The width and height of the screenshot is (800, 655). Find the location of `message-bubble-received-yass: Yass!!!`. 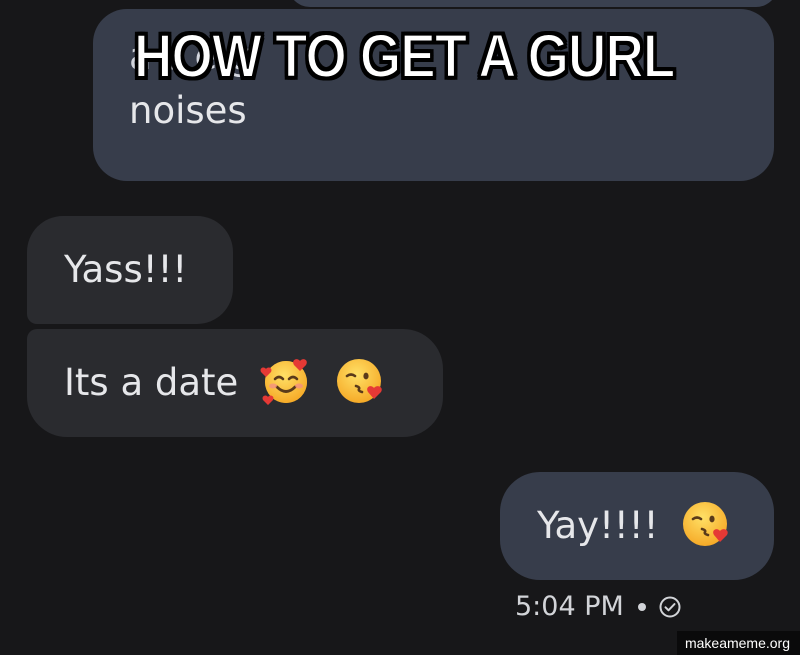

message-bubble-received-yass: Yass!!! is located at coordinates (130, 270).